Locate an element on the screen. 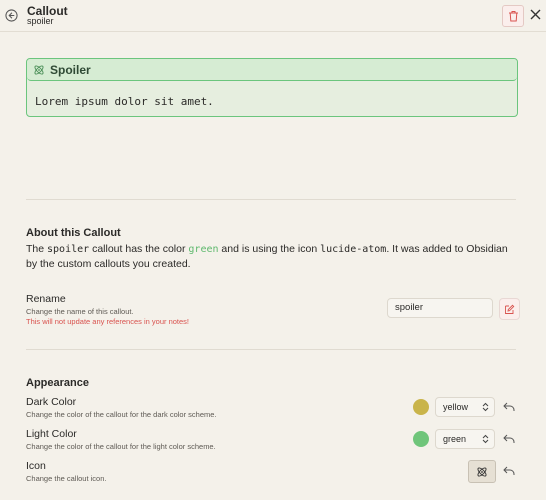  callout-preview: Spoiler Lorem ipsum dolor sit amet. is located at coordinates (272, 87).